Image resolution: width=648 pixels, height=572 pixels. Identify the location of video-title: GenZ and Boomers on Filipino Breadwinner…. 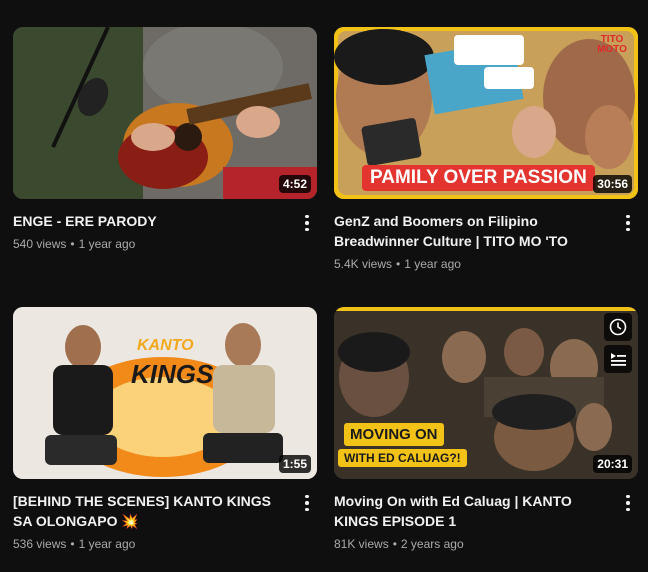
(469, 231).